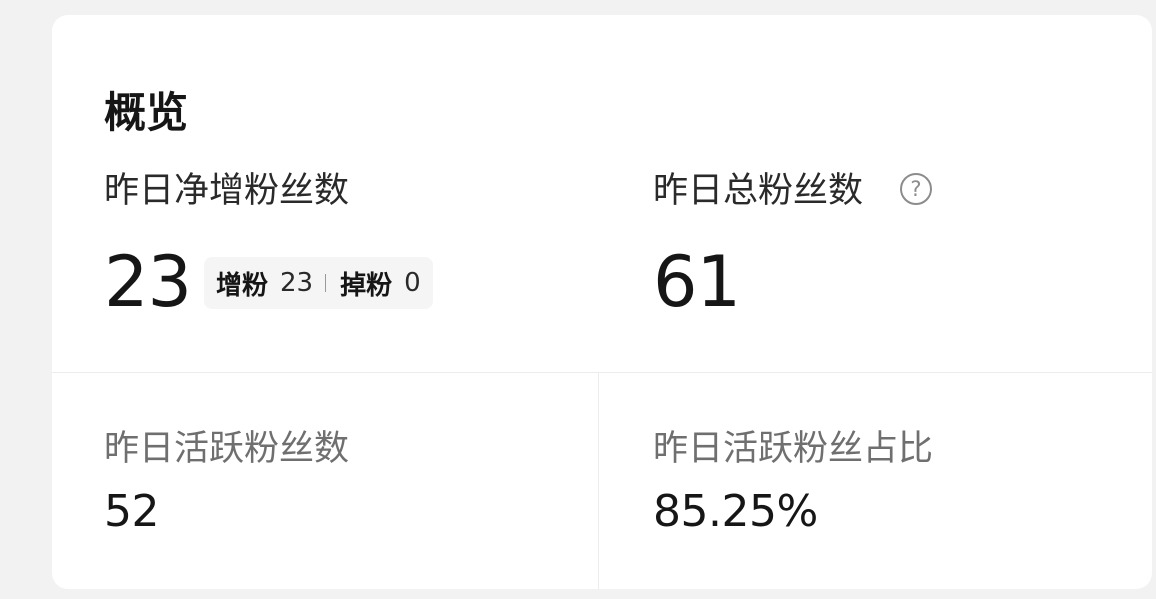  Describe the element at coordinates (916, 189) in the screenshot. I see `question-circle-icon: ?` at that location.